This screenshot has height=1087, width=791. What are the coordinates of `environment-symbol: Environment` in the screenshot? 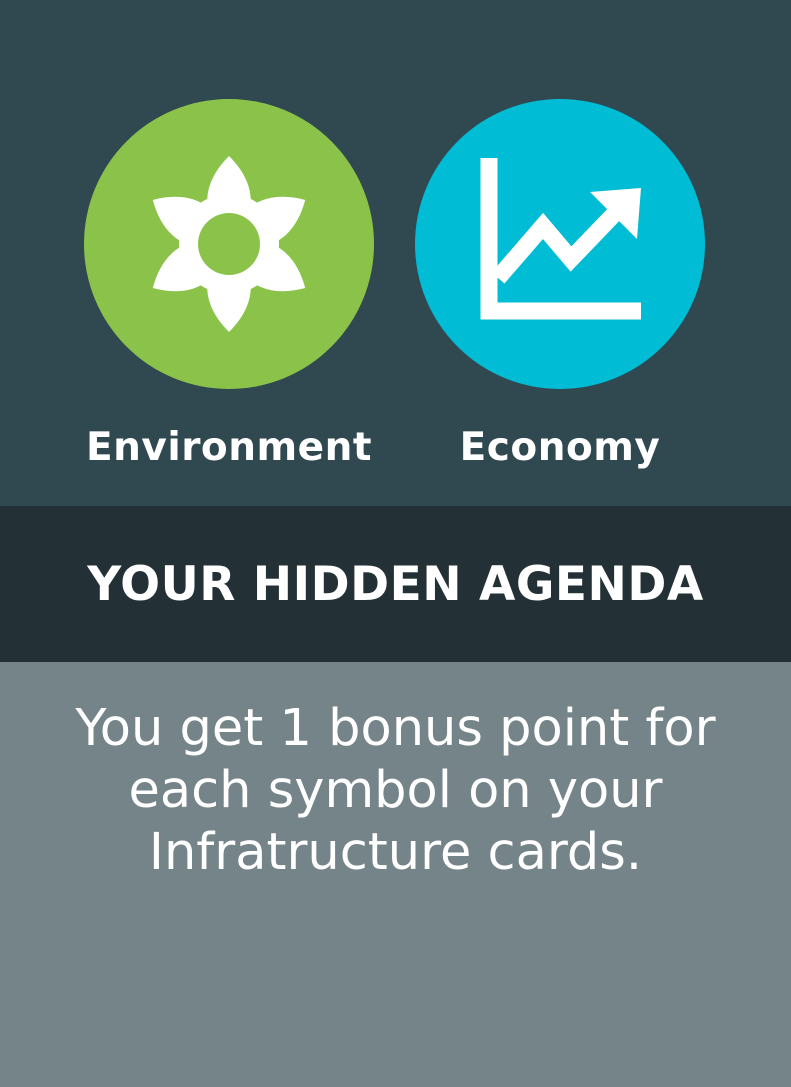 It's located at (229, 284).